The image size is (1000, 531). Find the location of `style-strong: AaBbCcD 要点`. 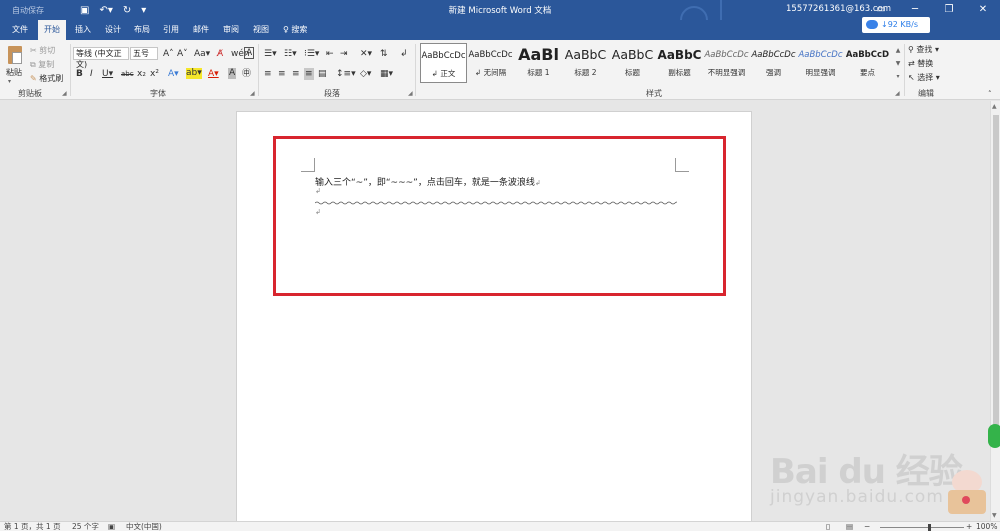

style-strong: AaBbCcD 要点 is located at coordinates (867, 63).